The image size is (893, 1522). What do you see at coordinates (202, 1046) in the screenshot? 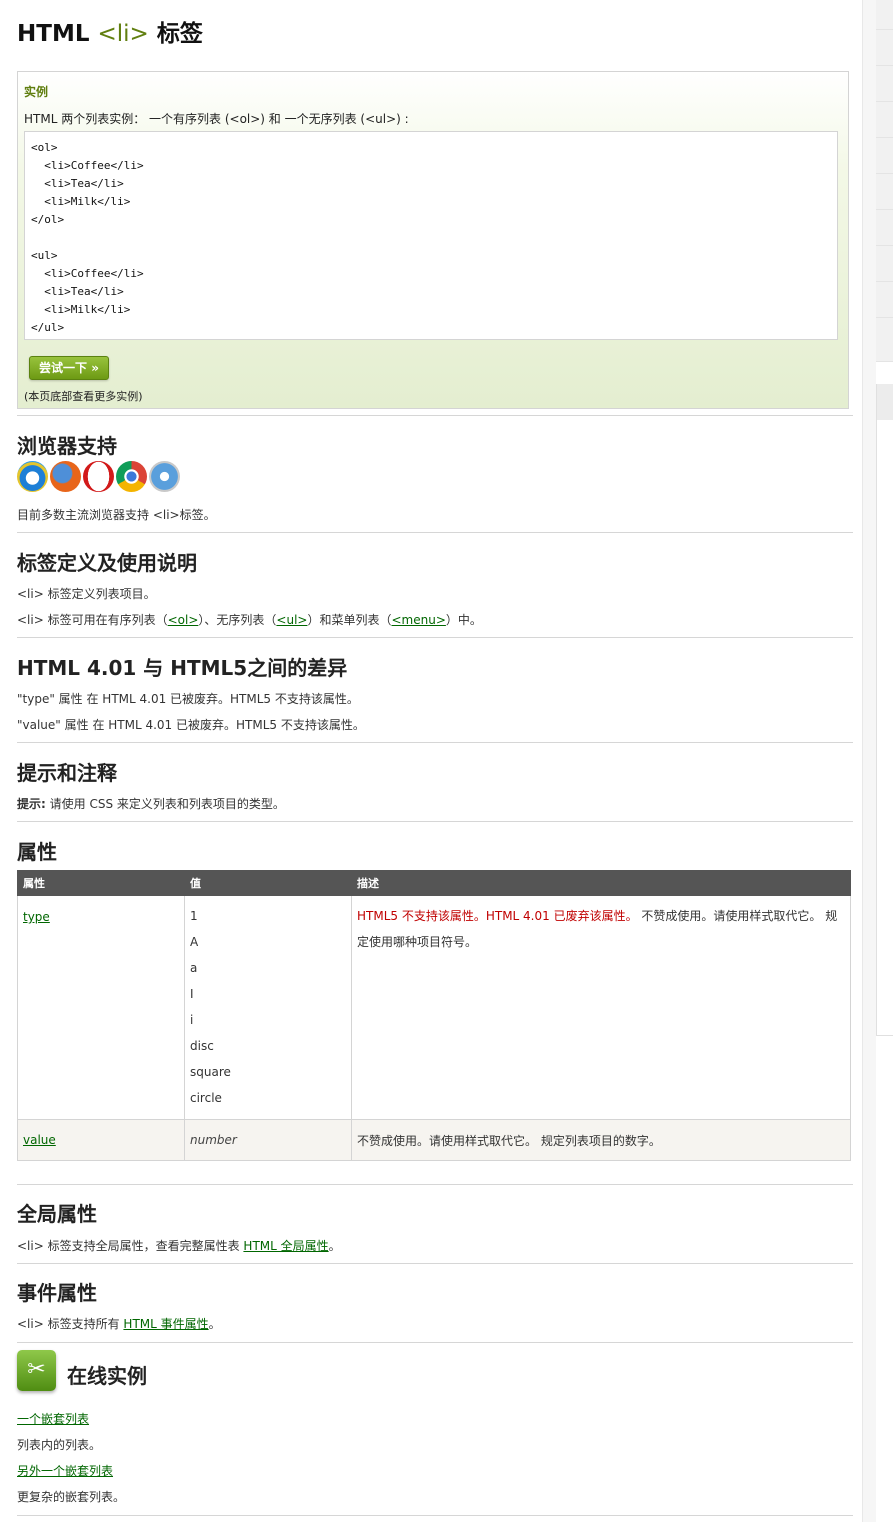
I see `value-item: disc` at bounding box center [202, 1046].